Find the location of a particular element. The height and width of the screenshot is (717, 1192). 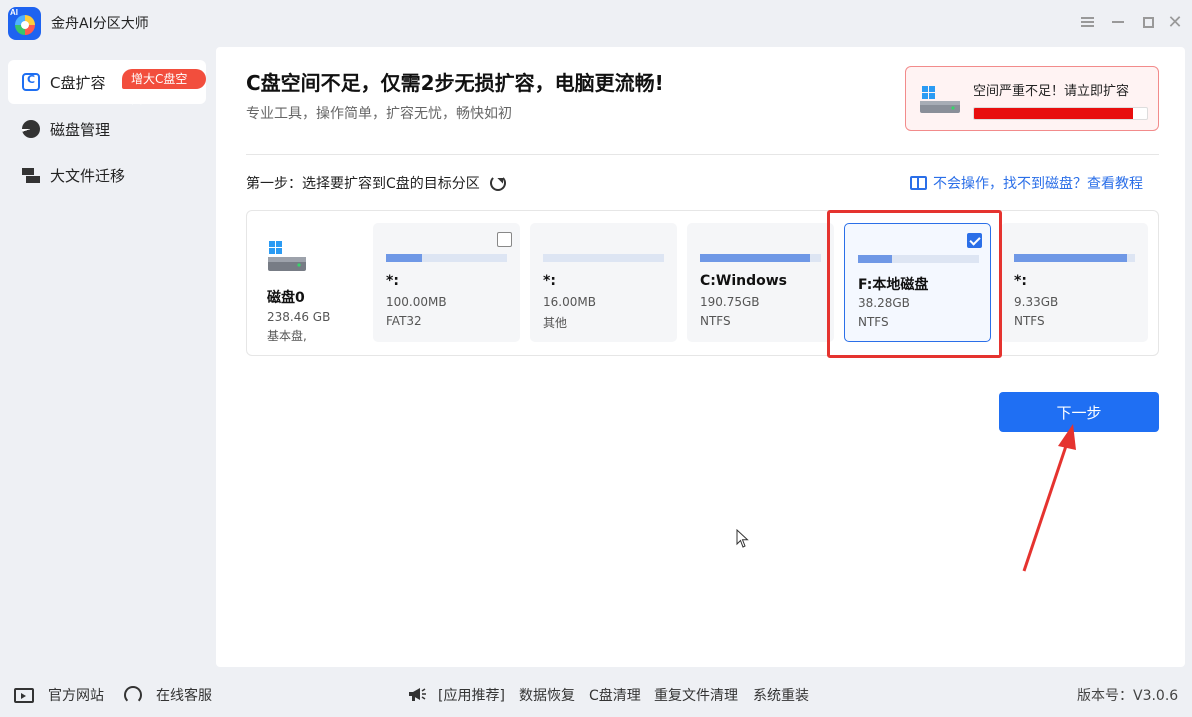

disk-name: 磁盘0 is located at coordinates (286, 298).